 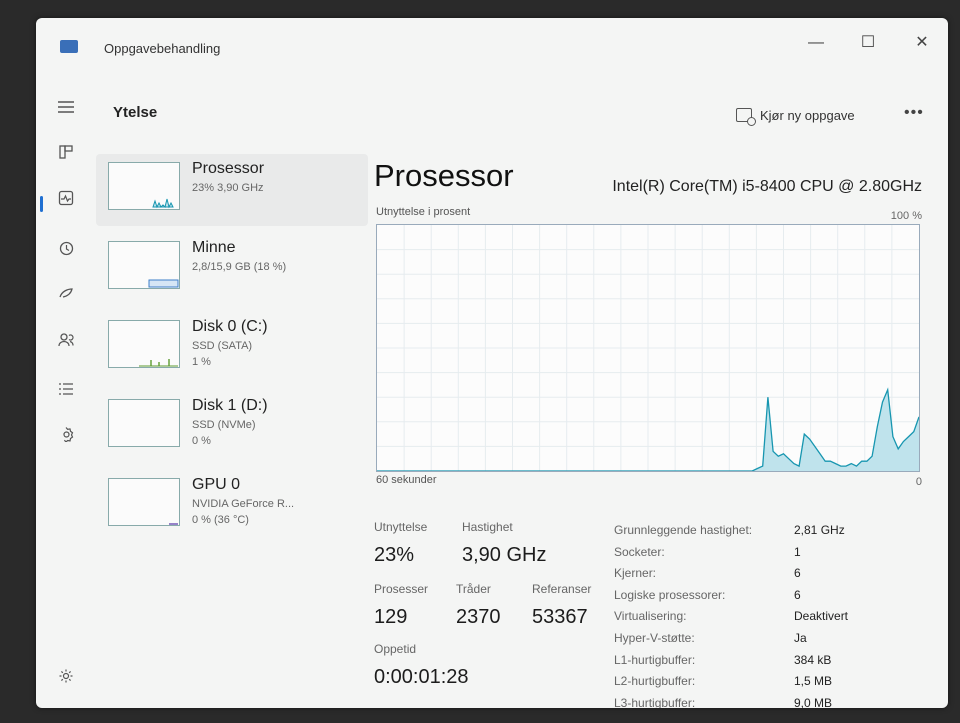 What do you see at coordinates (774, 661) in the screenshot?
I see `detail-row: L1-hurtigbuffer: 384 kB` at bounding box center [774, 661].